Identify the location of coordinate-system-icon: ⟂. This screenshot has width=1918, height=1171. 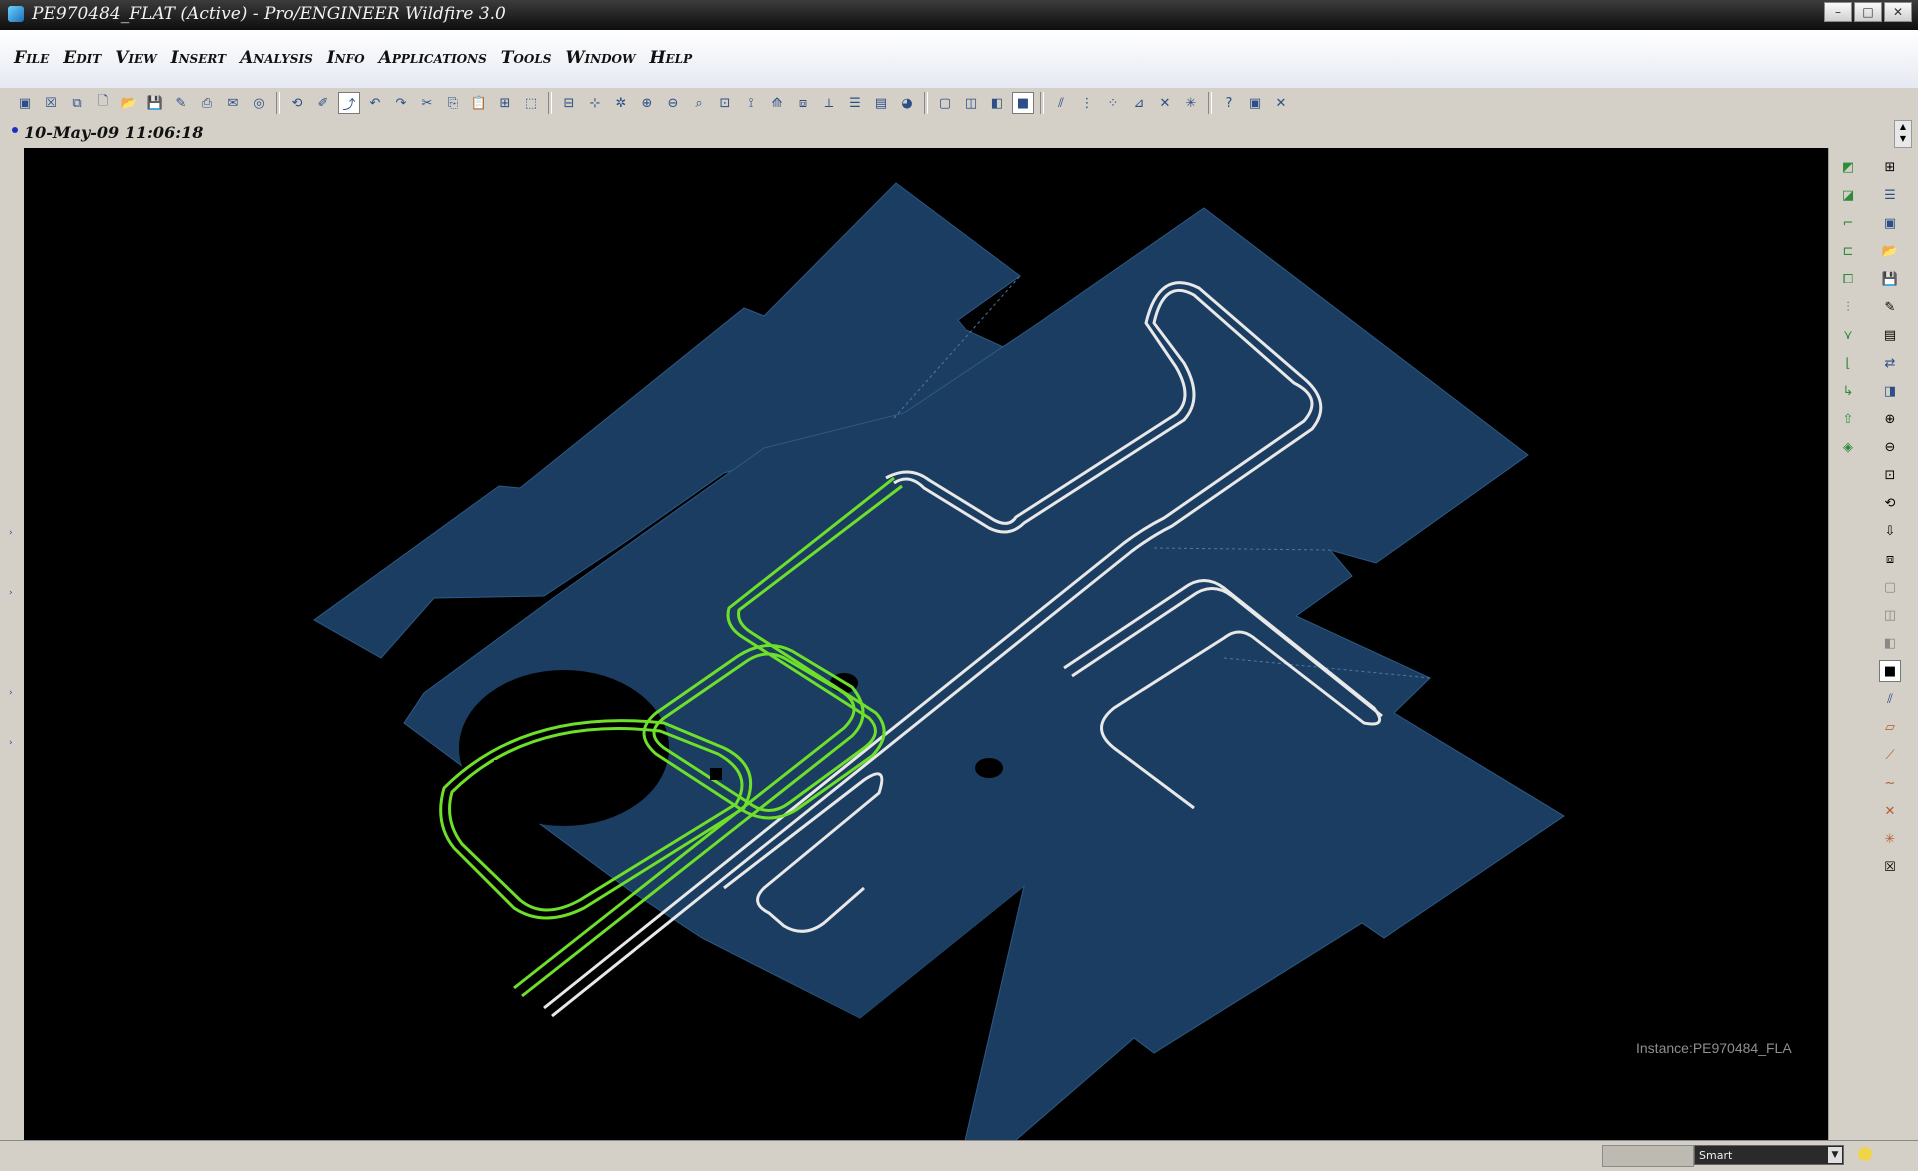
(829, 103).